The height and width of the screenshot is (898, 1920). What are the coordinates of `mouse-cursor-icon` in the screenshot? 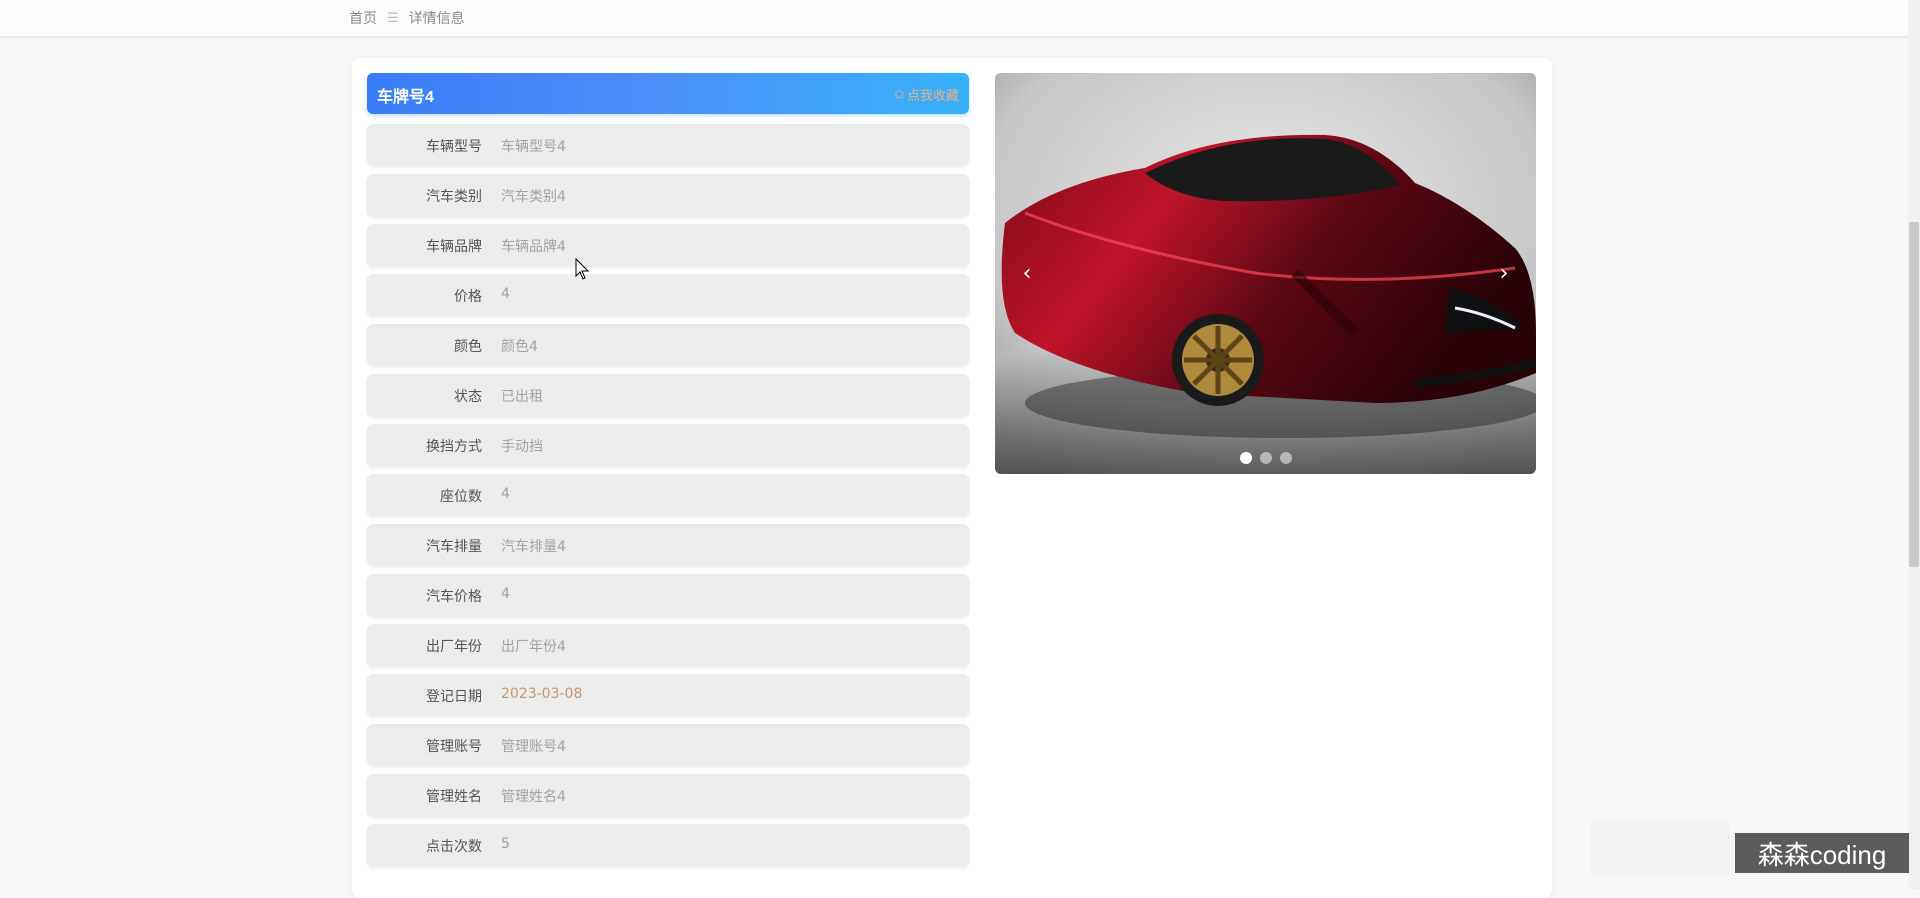 It's located at (582, 269).